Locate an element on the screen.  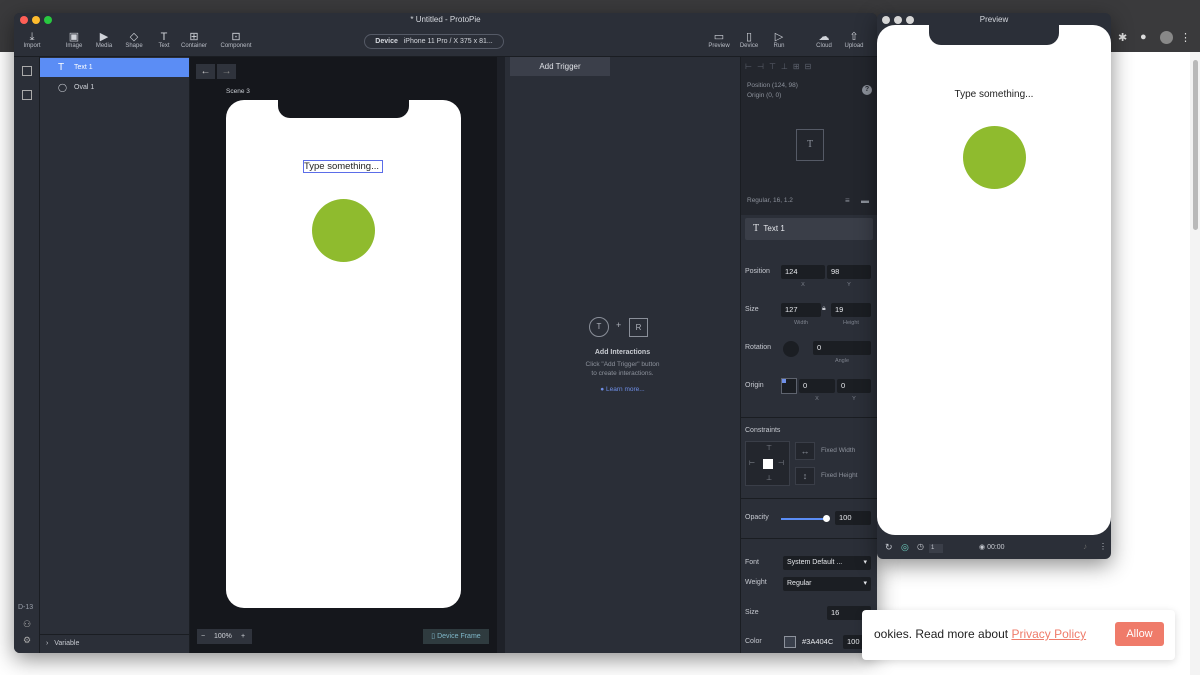
preview-title: Preview is located at coordinates (994, 19).